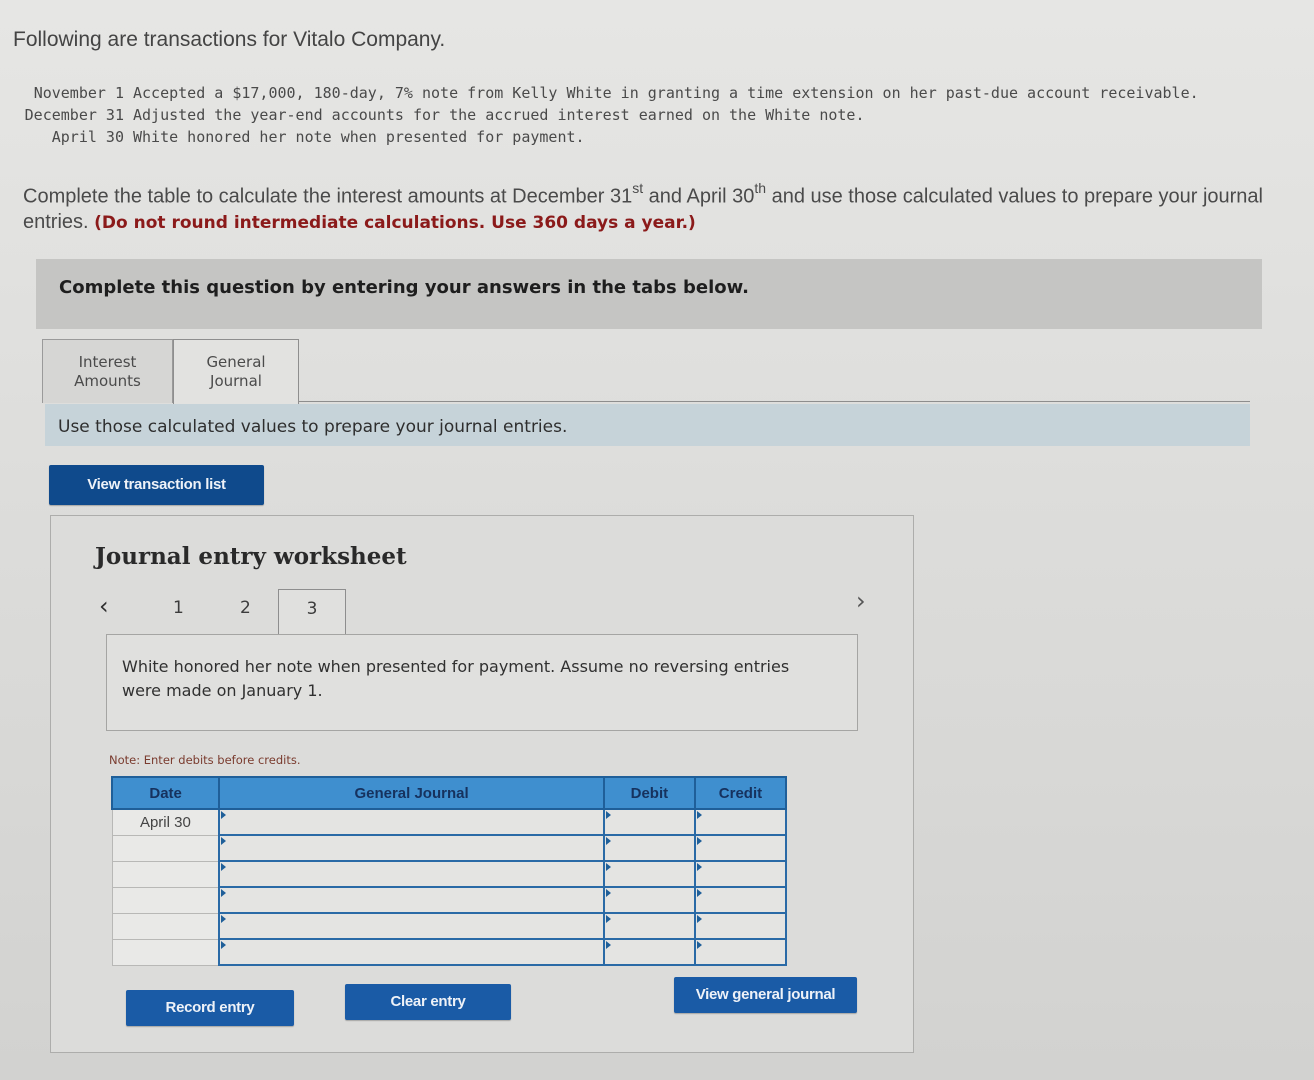  I want to click on clear-entry-button: Clear entry, so click(428, 1002).